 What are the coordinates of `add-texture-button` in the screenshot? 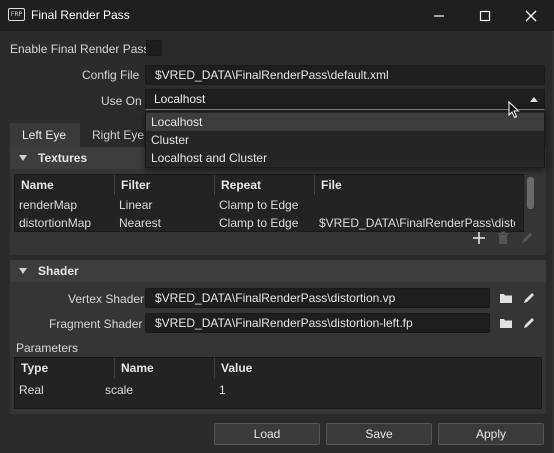 It's located at (479, 238).